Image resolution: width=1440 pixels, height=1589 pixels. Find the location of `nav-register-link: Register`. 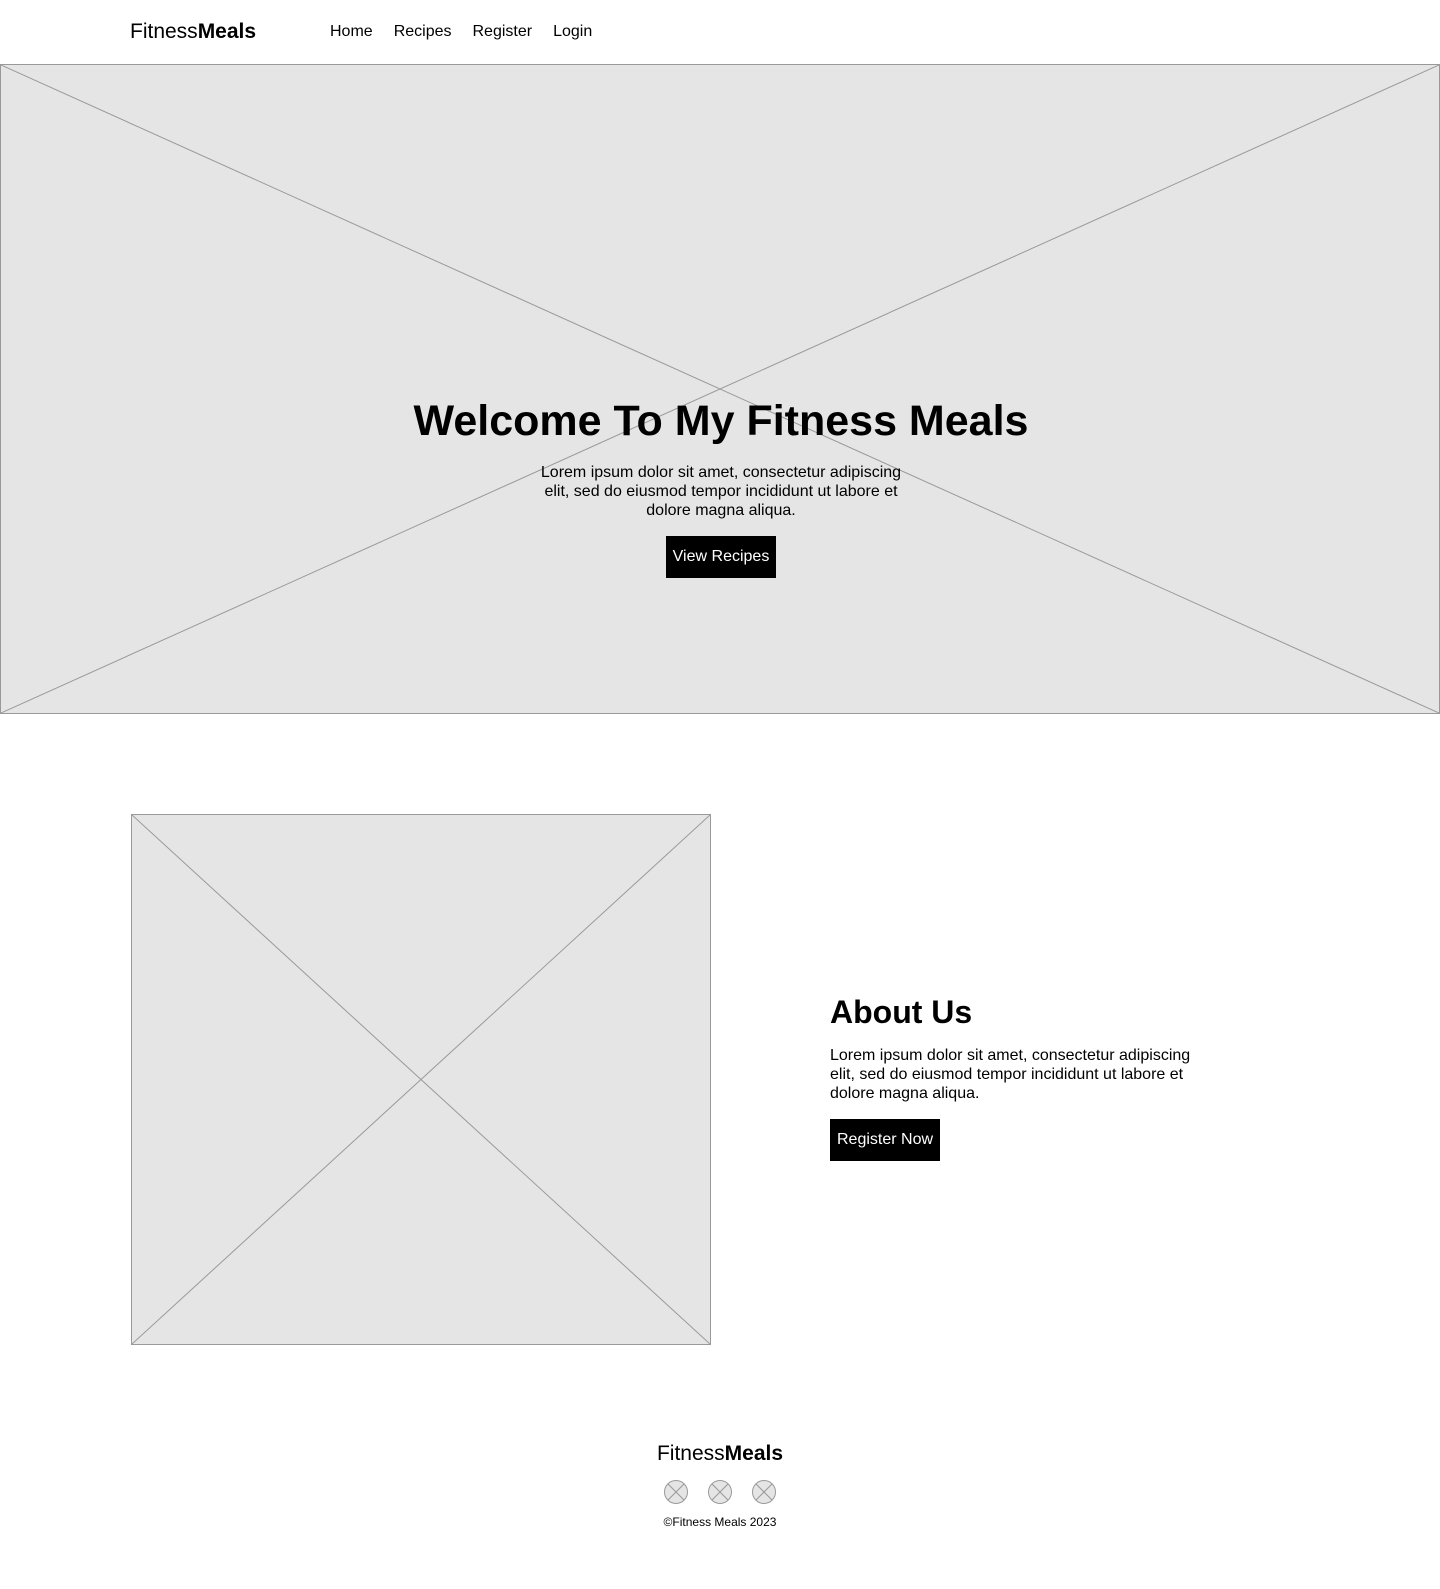

nav-register-link: Register is located at coordinates (503, 32).